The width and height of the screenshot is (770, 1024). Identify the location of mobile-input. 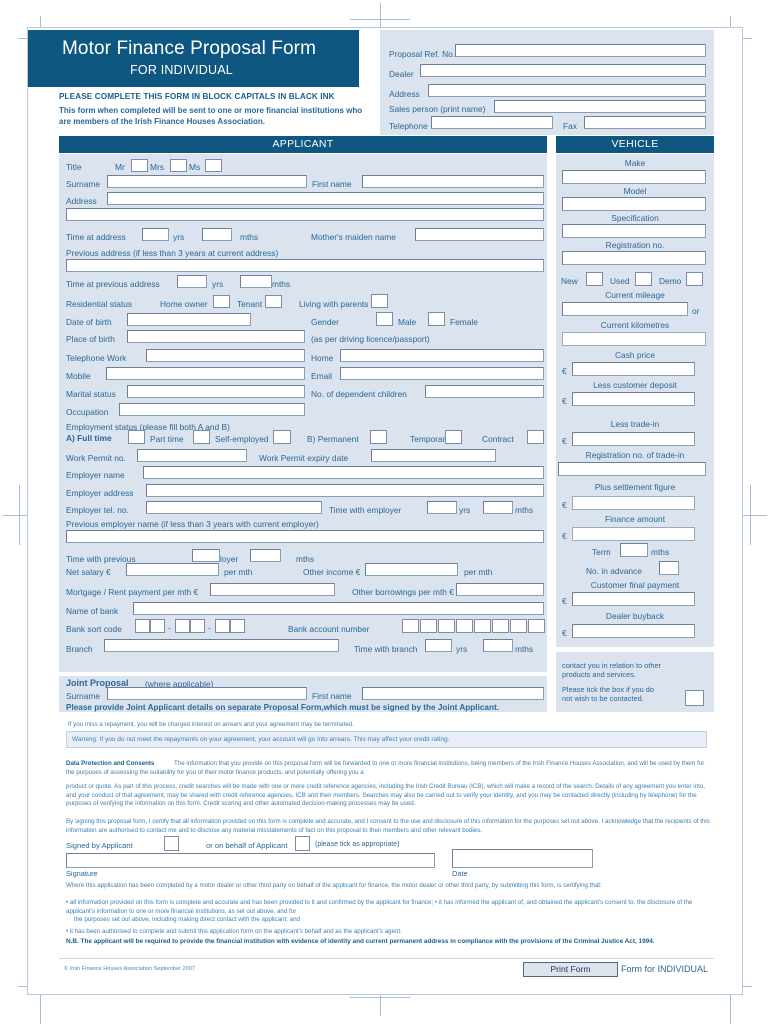
(205, 373).